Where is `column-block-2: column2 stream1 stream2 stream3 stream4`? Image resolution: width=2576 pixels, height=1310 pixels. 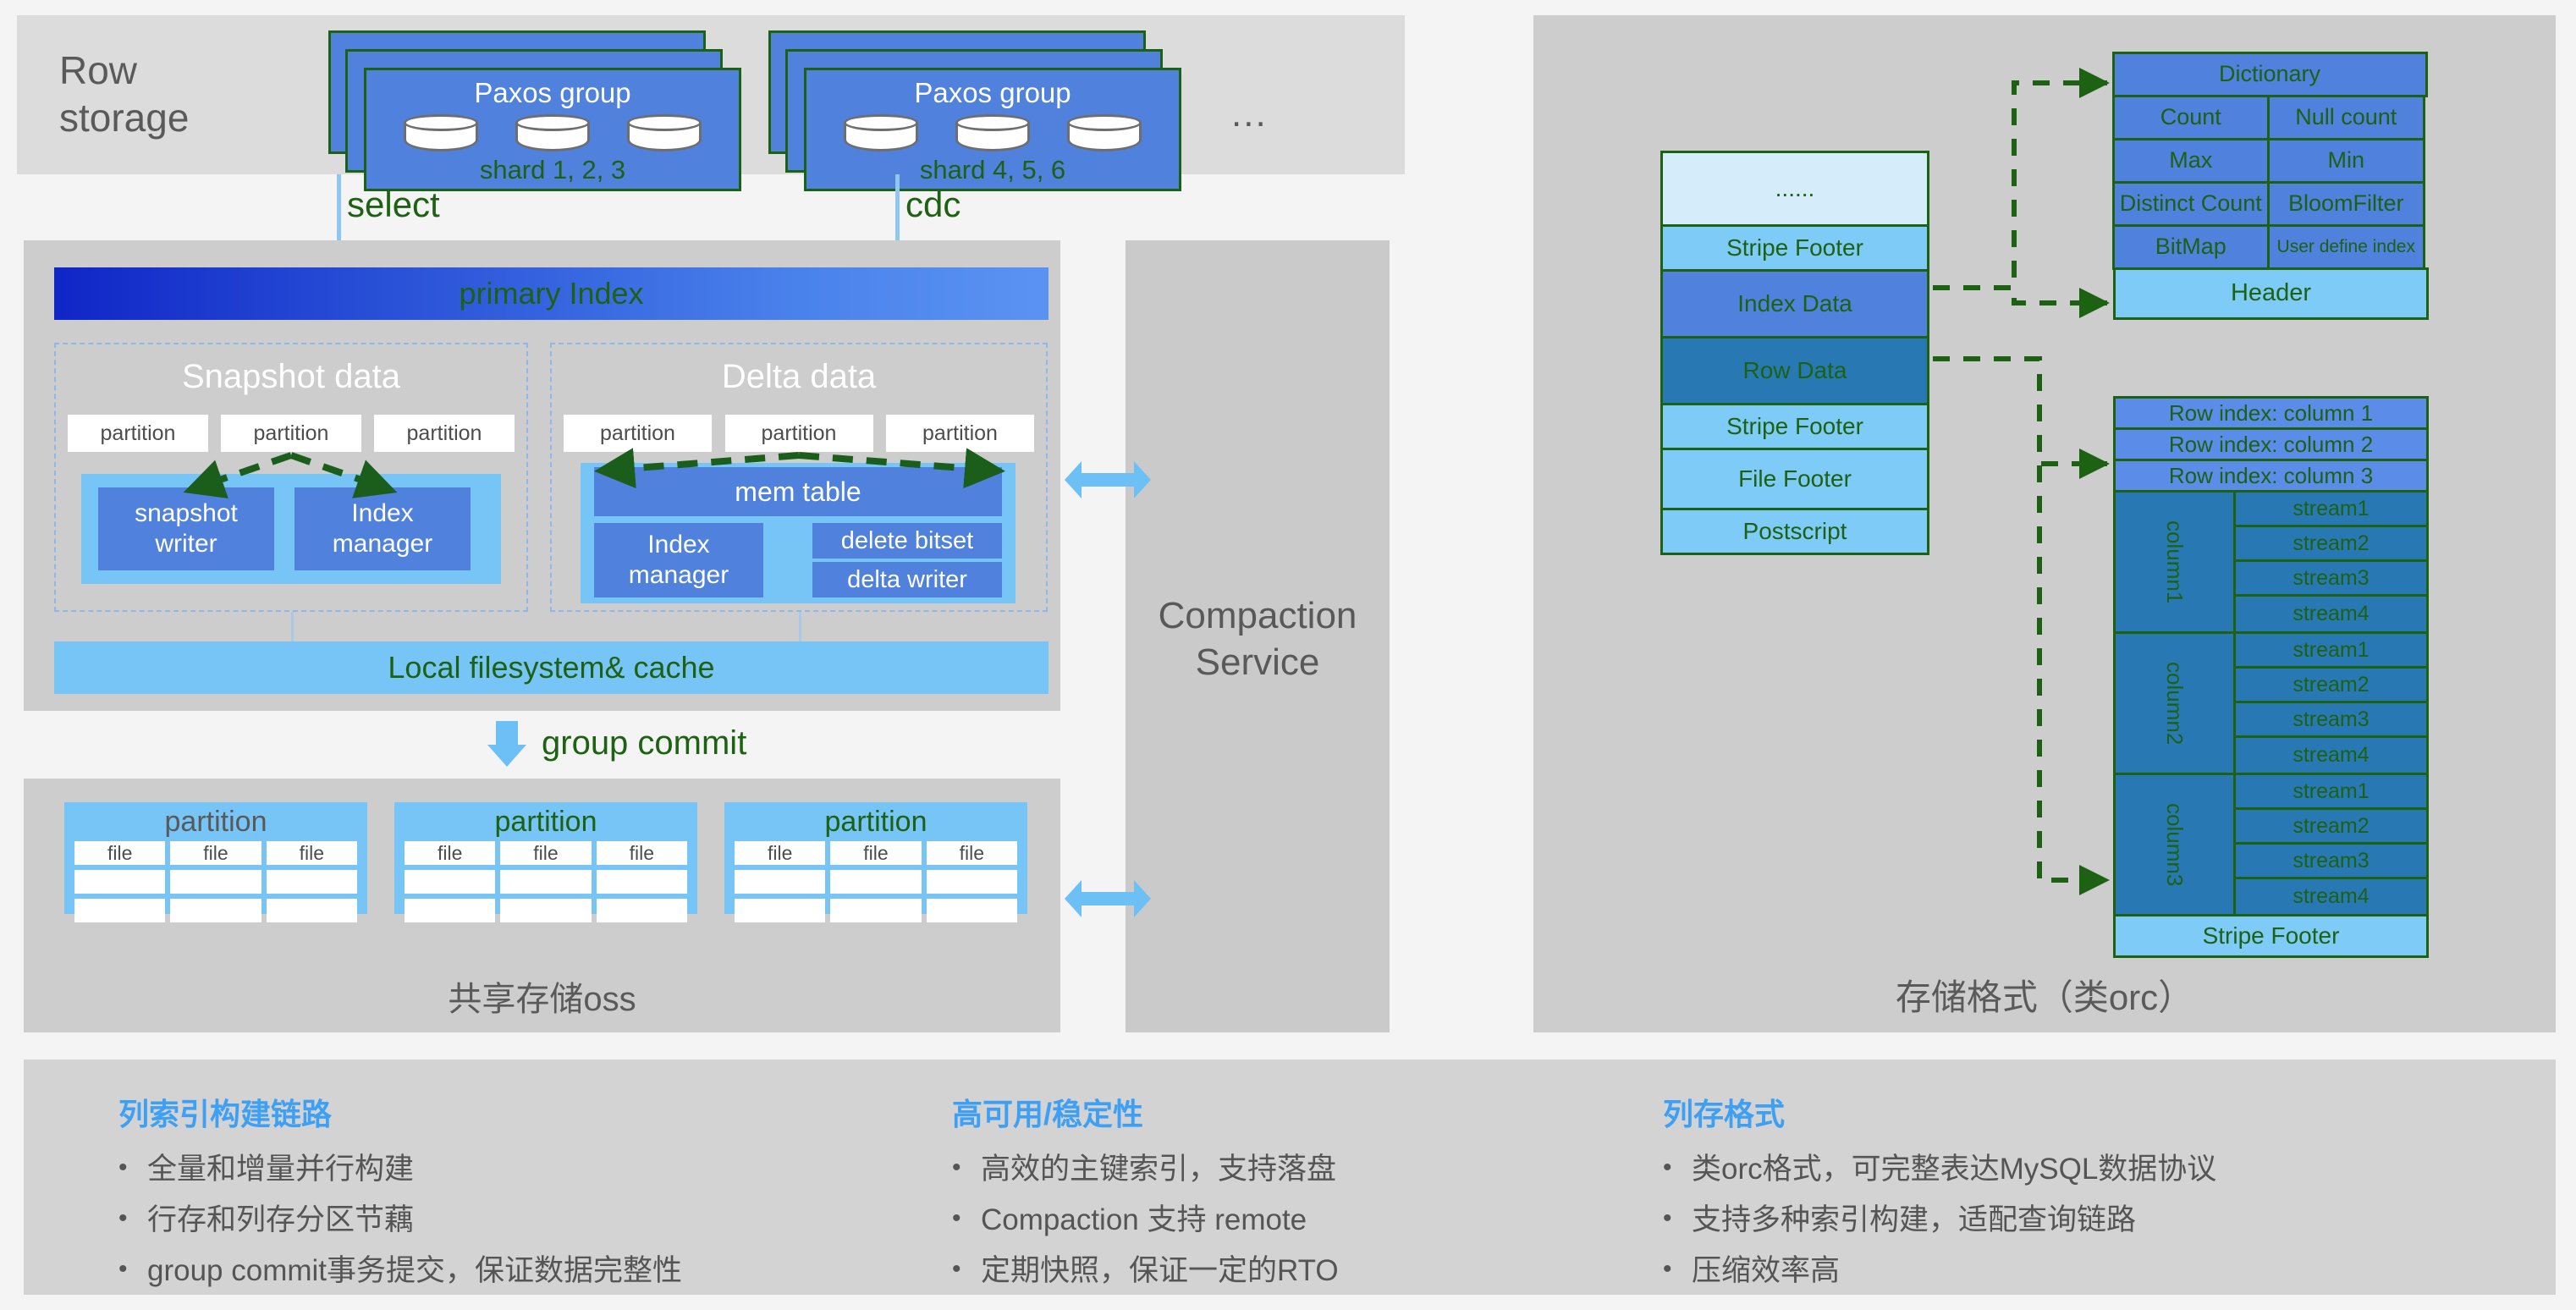 column-block-2: column2 stream1 stream2 stream3 stream4 is located at coordinates (2271, 703).